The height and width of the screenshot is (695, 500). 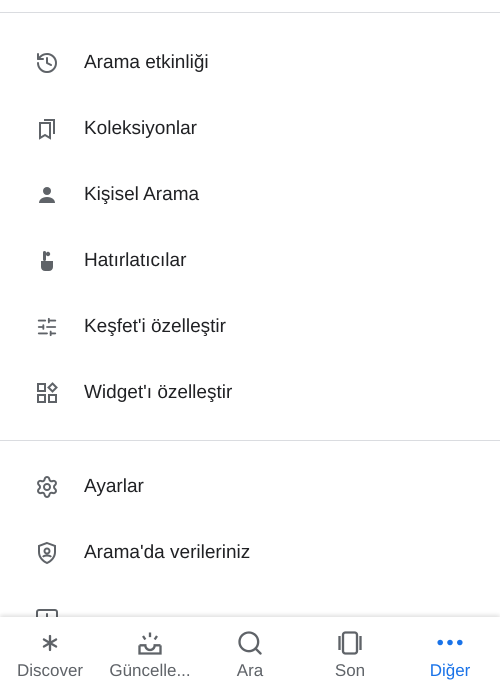 I want to click on cards-icon, so click(x=350, y=643).